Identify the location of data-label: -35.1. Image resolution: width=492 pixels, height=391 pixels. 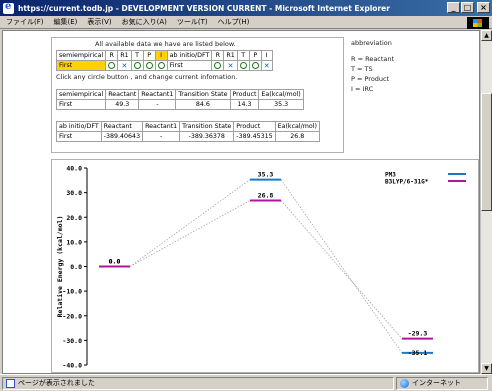
(418, 353).